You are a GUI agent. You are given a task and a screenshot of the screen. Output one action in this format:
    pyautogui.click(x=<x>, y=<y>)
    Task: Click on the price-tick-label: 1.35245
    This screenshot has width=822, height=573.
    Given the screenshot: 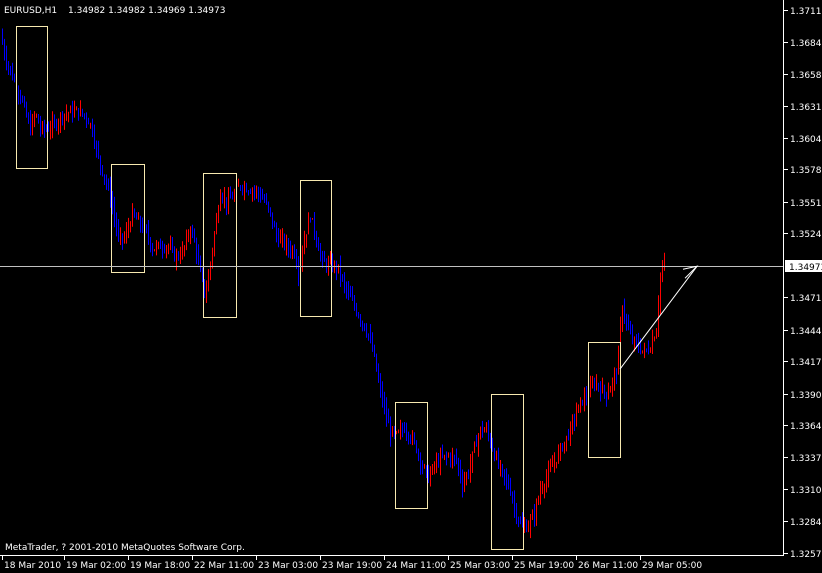 What is the action you would take?
    pyautogui.click(x=806, y=235)
    